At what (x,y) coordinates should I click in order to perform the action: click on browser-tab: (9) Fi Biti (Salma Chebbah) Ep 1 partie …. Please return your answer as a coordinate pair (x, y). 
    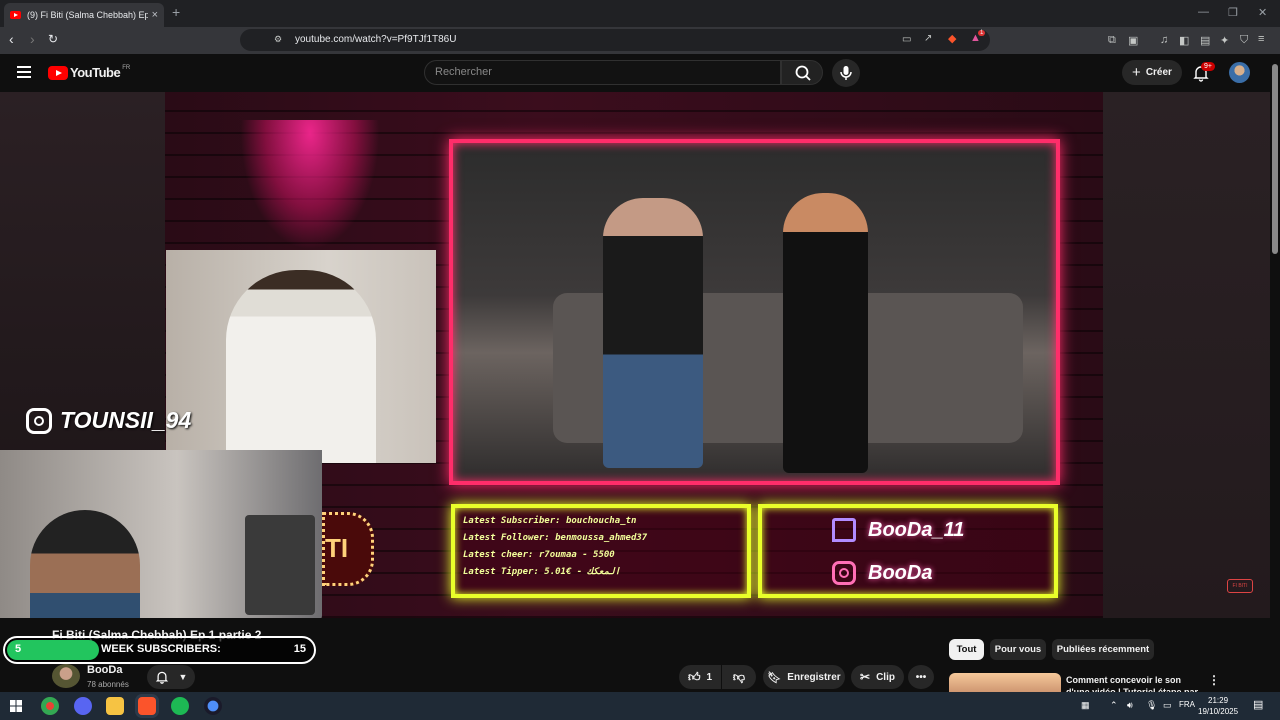
    Looking at the image, I should click on (84, 15).